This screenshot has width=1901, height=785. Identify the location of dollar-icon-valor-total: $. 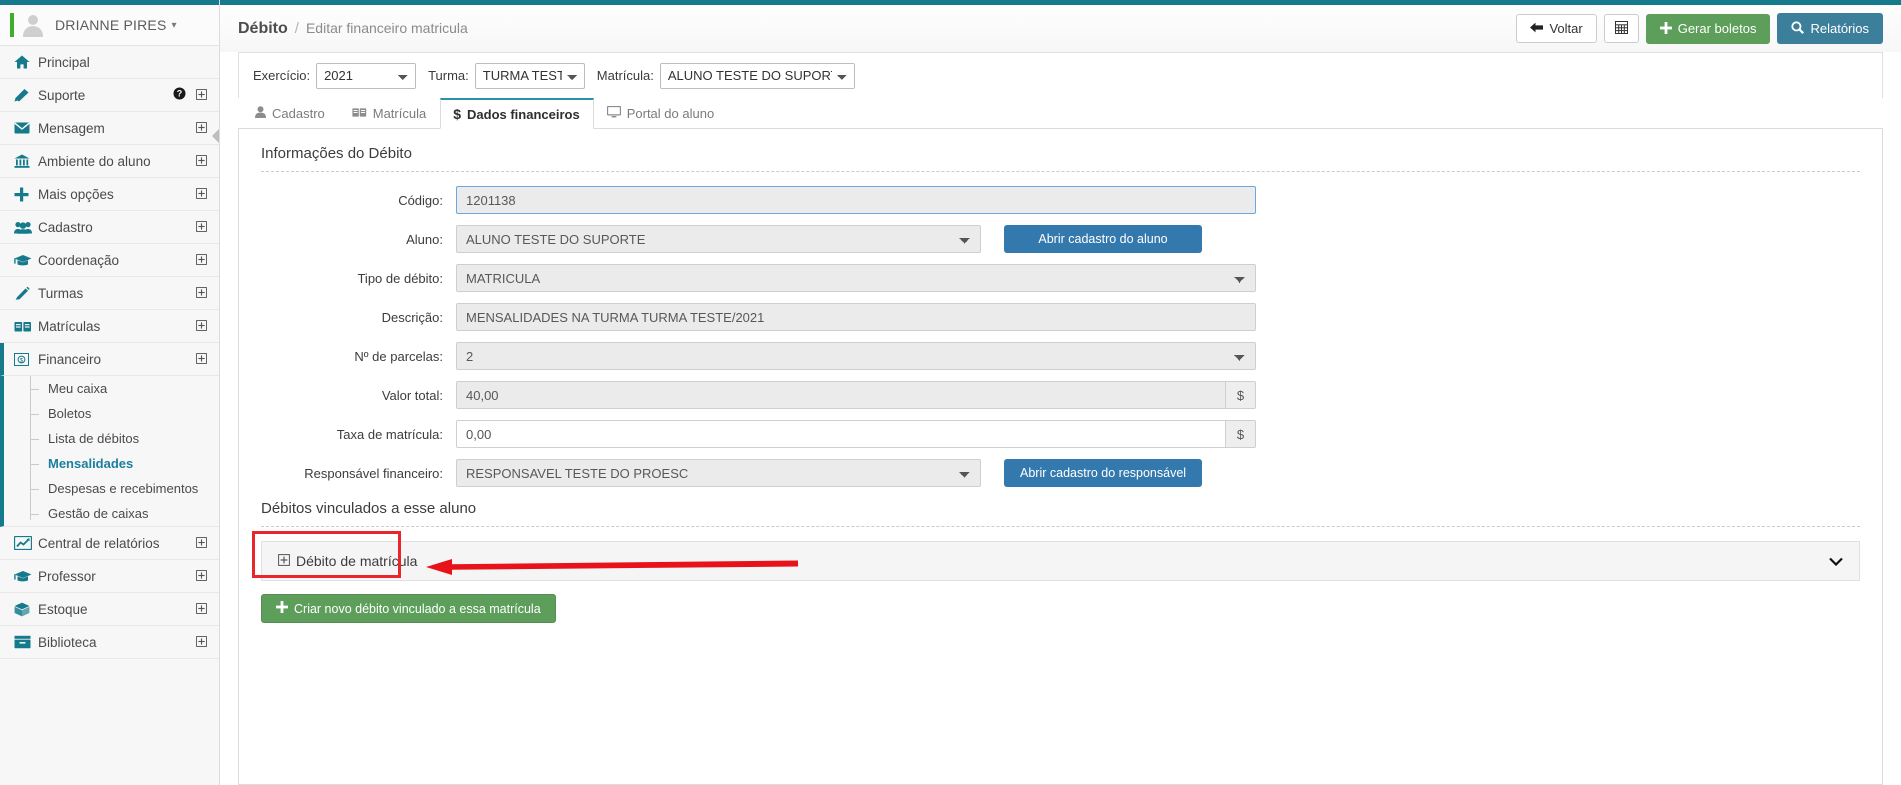
(1241, 395).